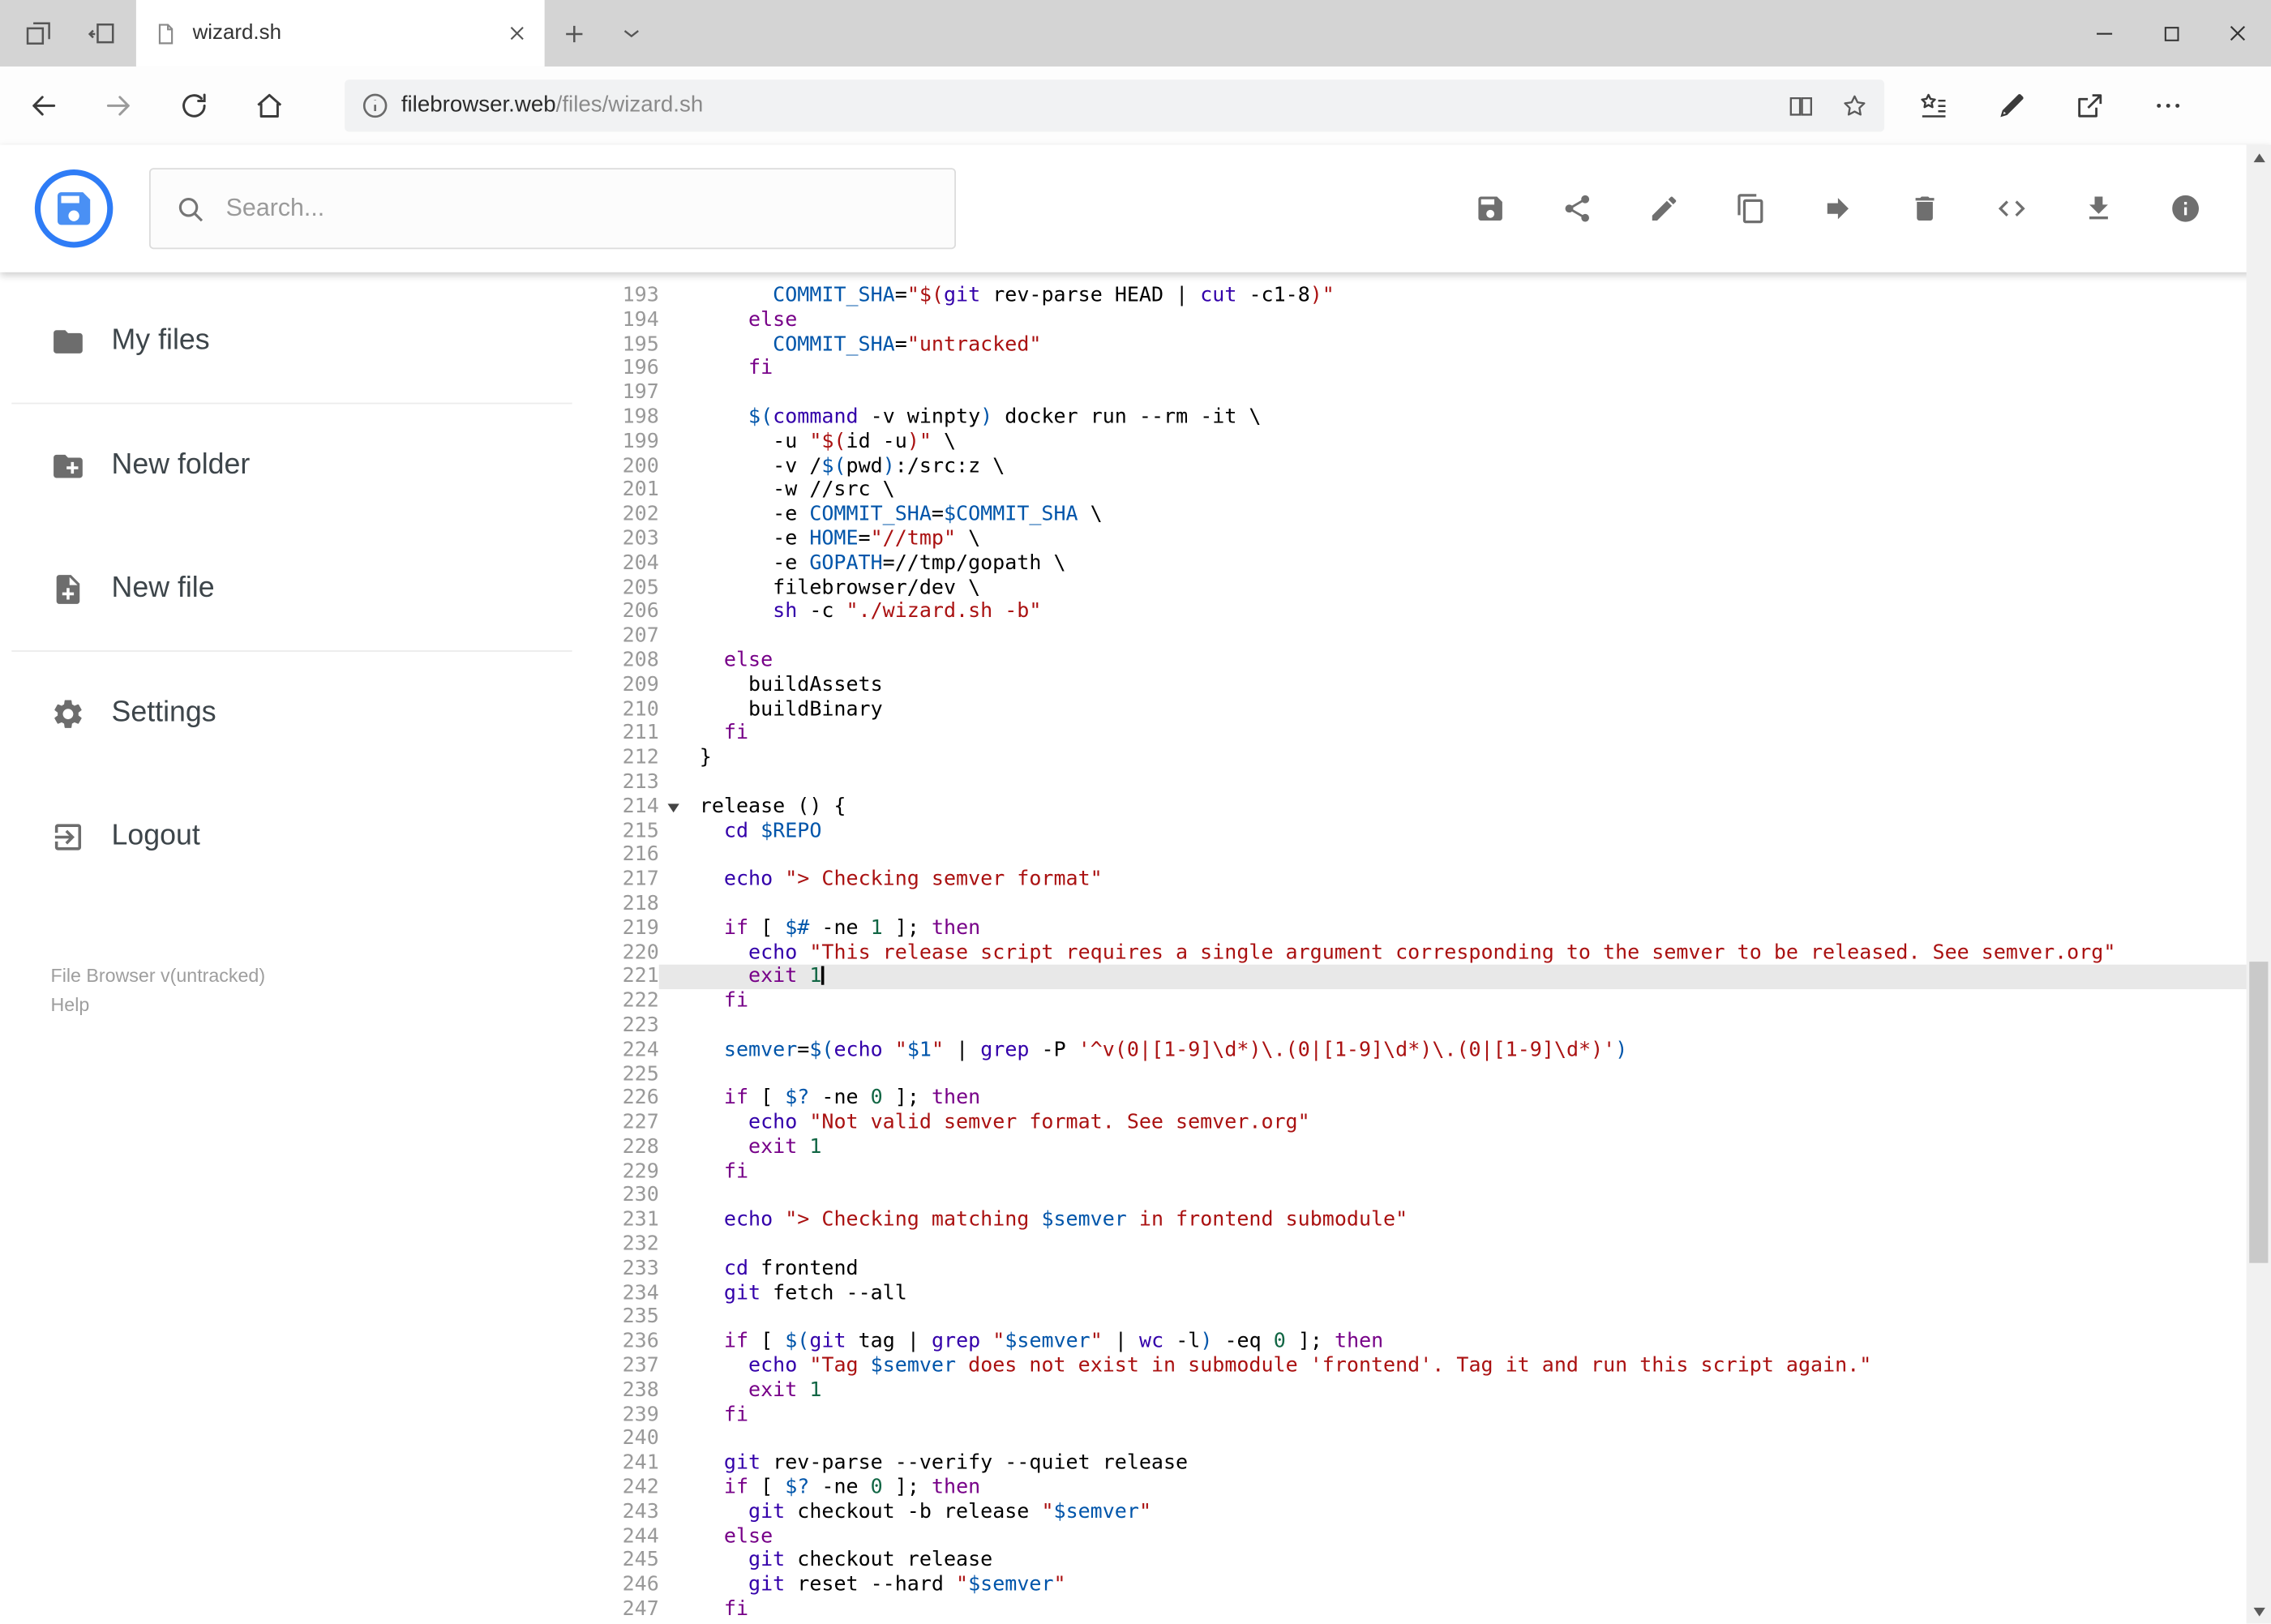 This screenshot has width=2271, height=1624. What do you see at coordinates (1427, 636) in the screenshot?
I see `code-line: 207` at bounding box center [1427, 636].